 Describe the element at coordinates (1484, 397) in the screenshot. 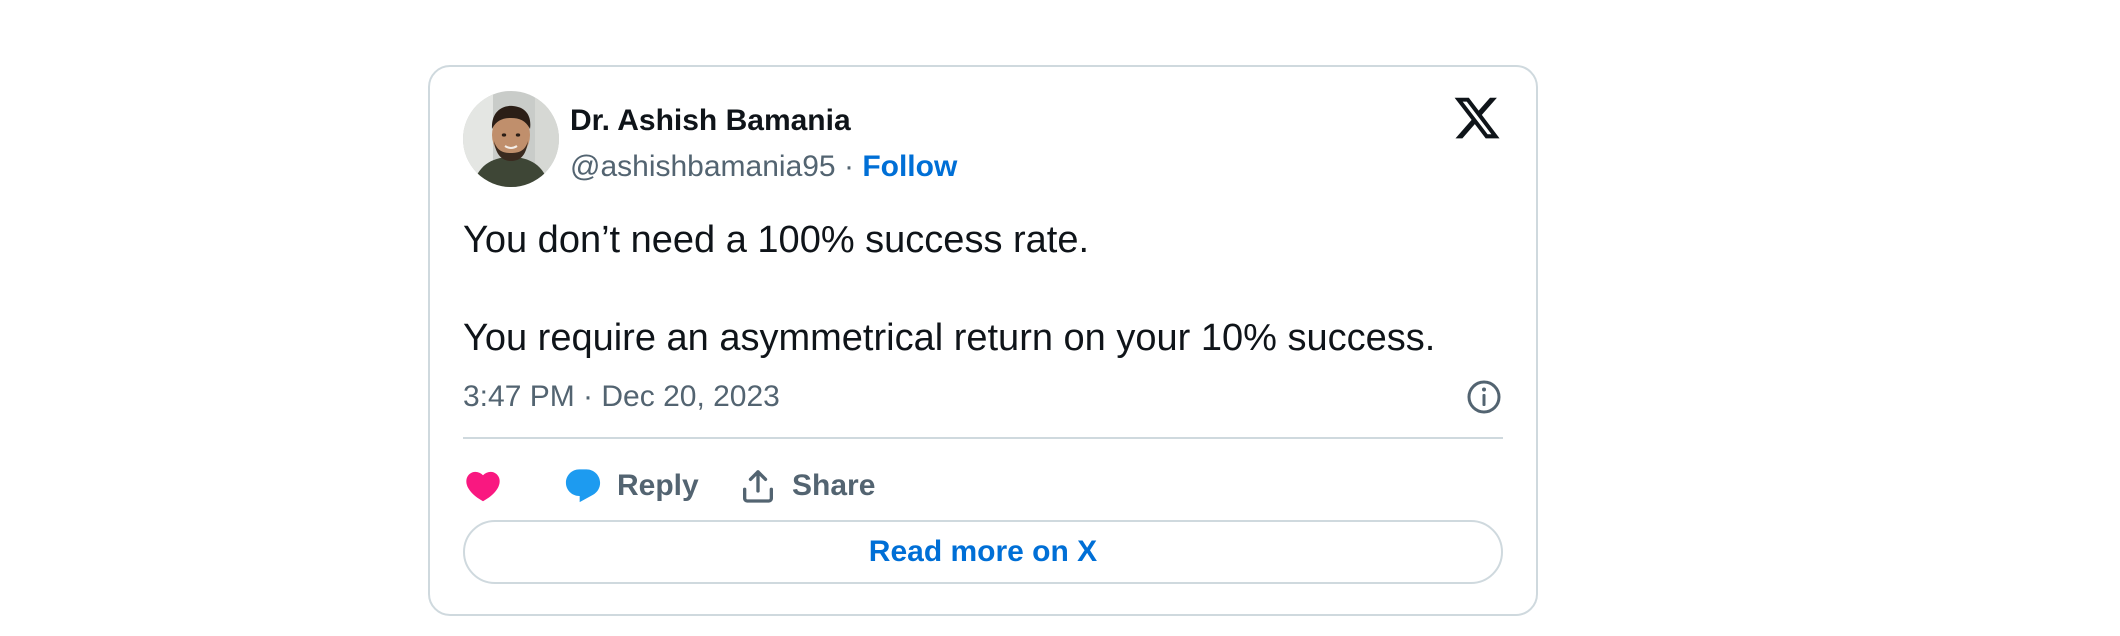

I see `info-icon` at that location.